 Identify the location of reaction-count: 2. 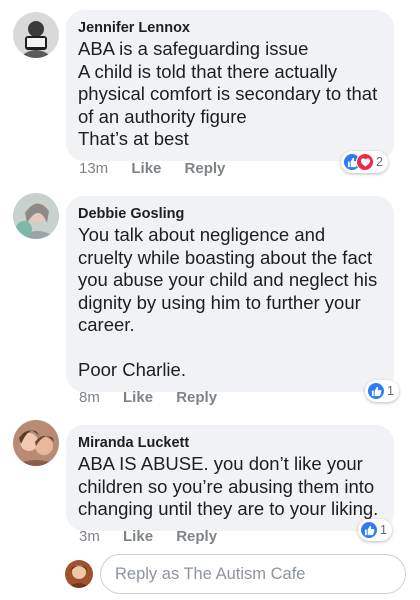
(379, 162).